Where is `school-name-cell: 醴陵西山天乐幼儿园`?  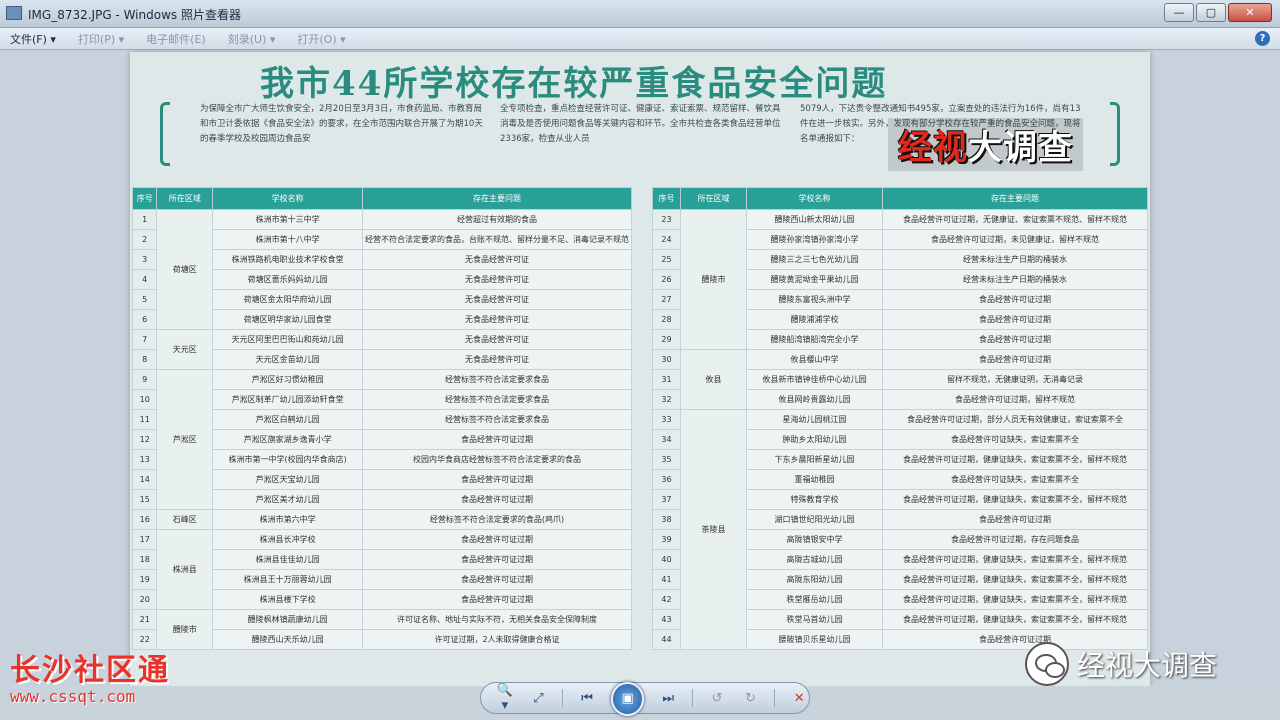
school-name-cell: 醴陵西山天乐幼儿园 is located at coordinates (287, 639).